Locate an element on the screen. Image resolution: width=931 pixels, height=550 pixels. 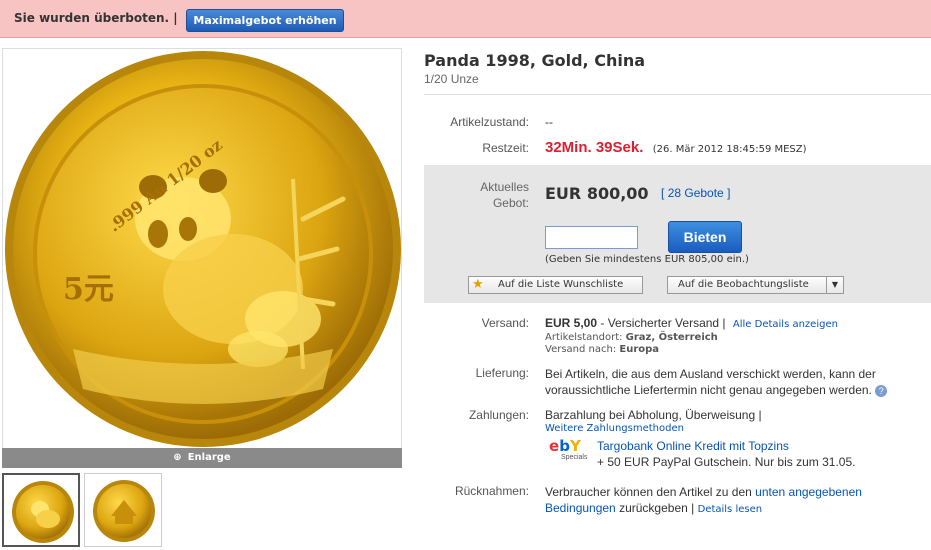
title-divider is located at coordinates (677, 94).